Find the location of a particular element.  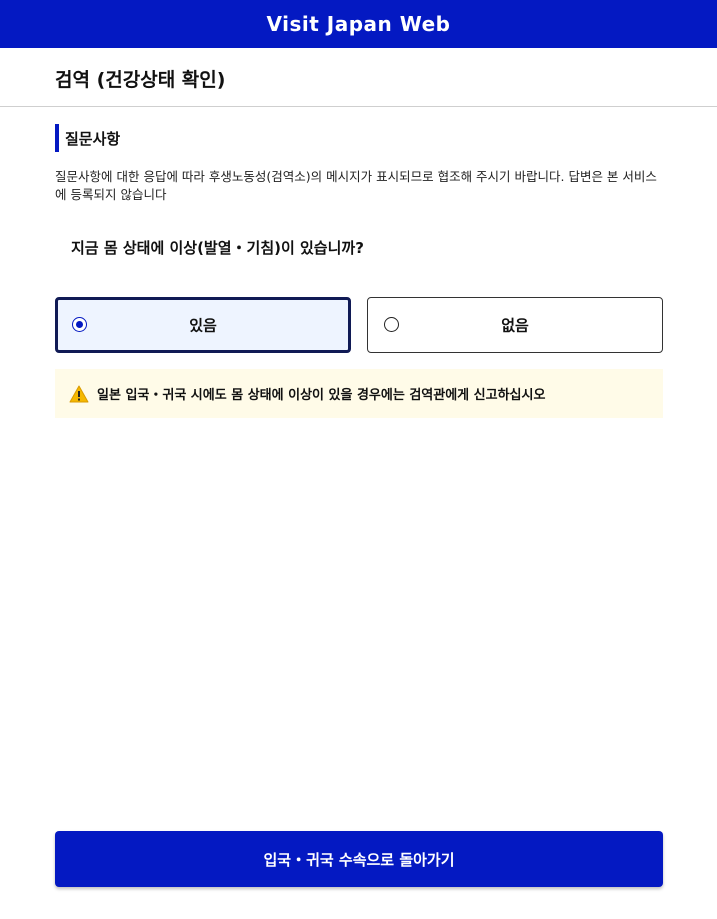

option-yes-radio: 있음 is located at coordinates (203, 325).